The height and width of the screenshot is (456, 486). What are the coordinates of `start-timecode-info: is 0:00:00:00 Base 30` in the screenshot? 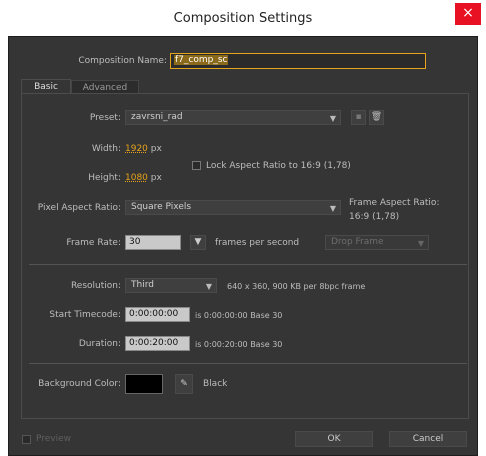 It's located at (239, 315).